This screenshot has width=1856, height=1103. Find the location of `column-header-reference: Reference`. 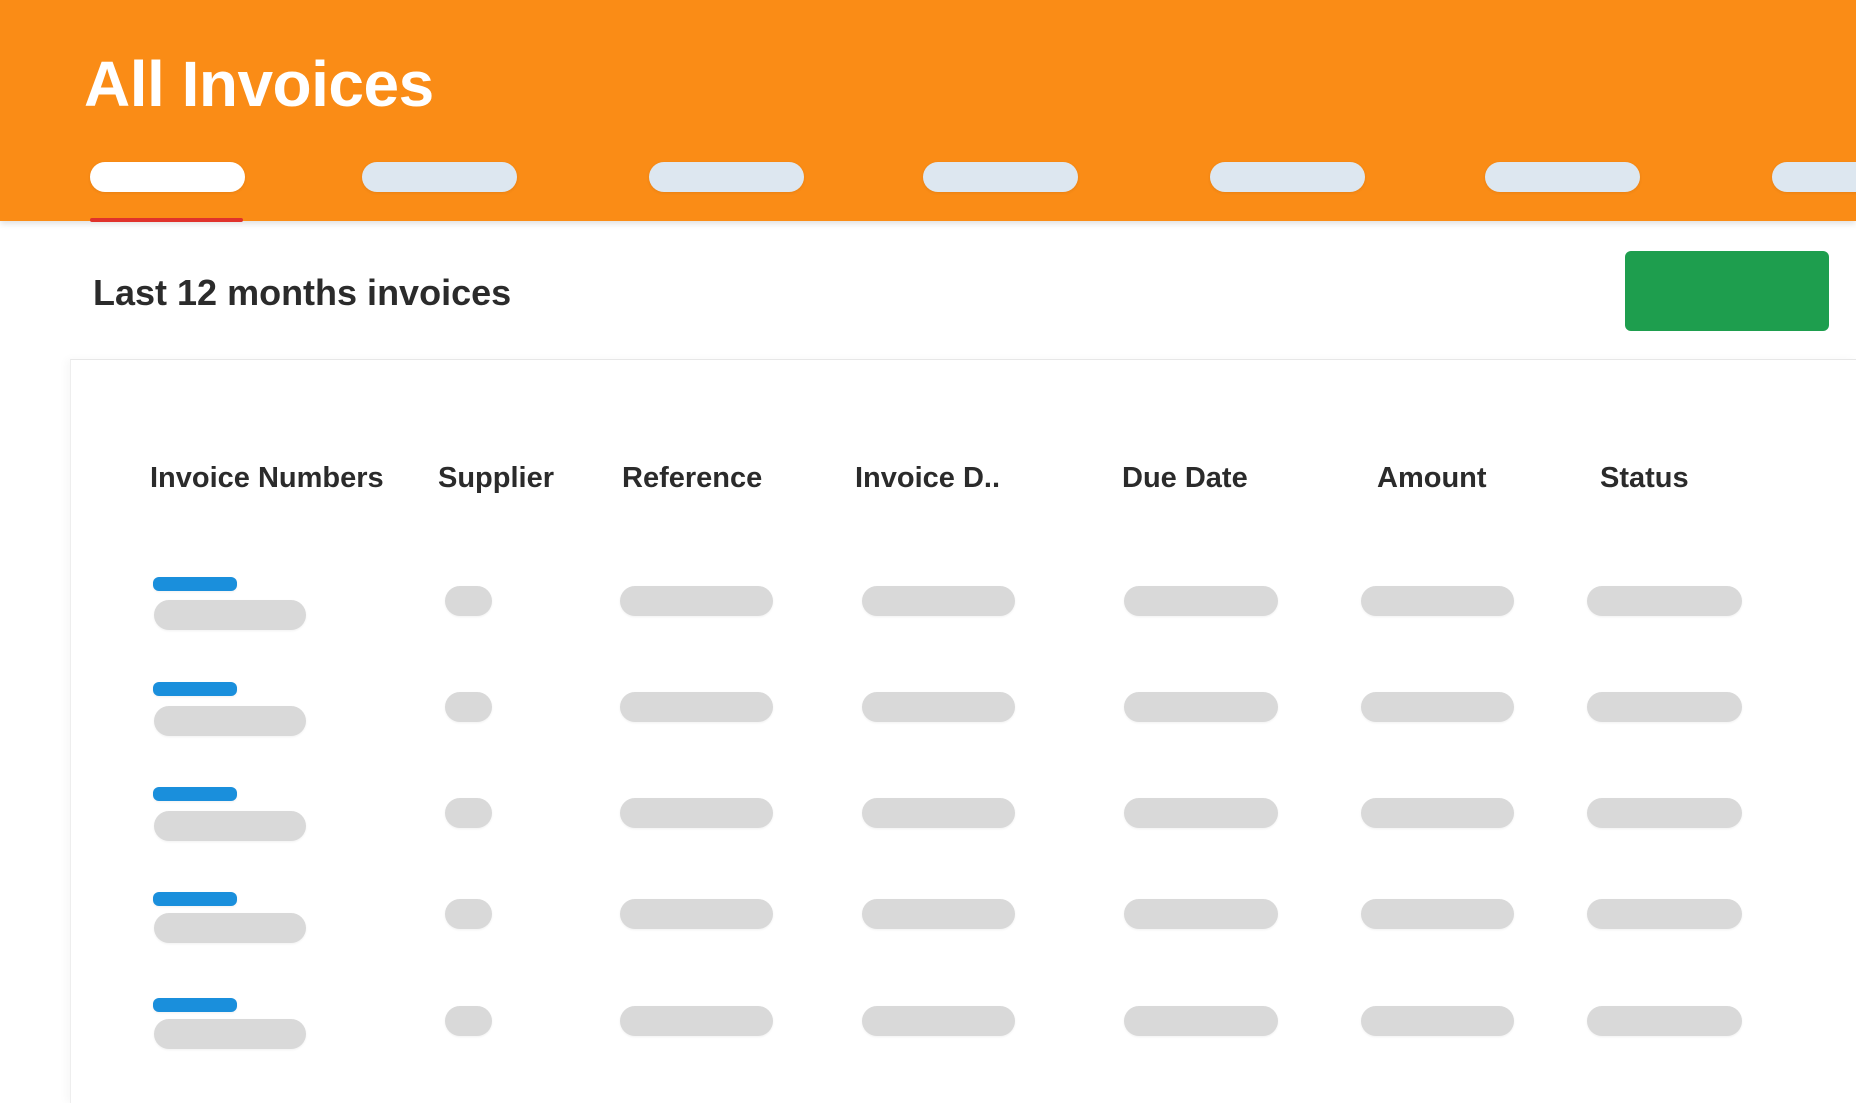

column-header-reference: Reference is located at coordinates (692, 478).